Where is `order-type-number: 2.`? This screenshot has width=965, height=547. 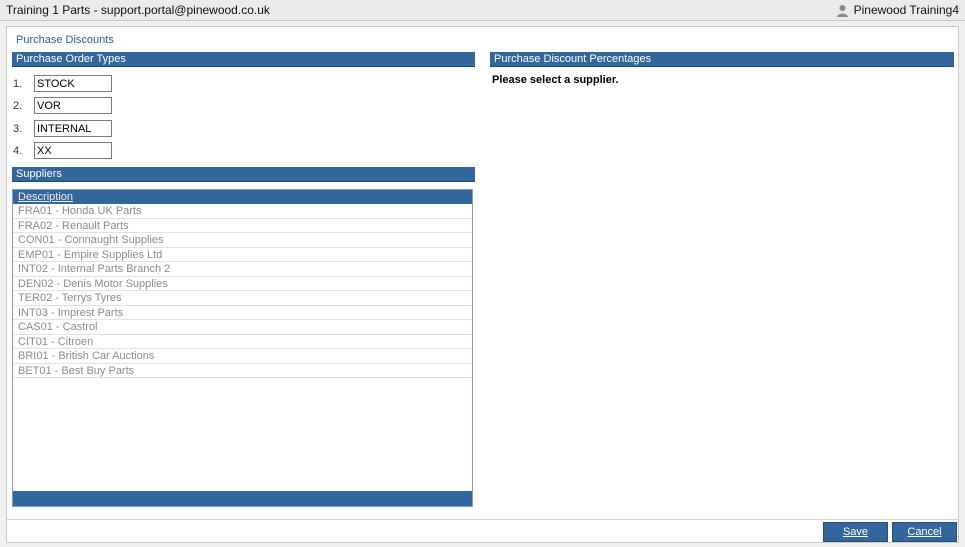 order-type-number: 2. is located at coordinates (18, 105).